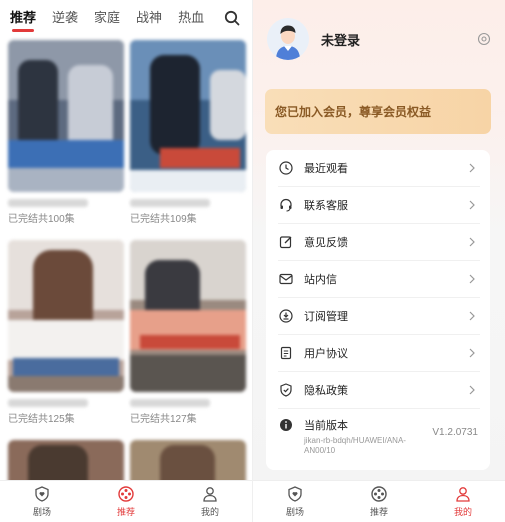  I want to click on menu-user-agreement: 用户协议, so click(379, 353).